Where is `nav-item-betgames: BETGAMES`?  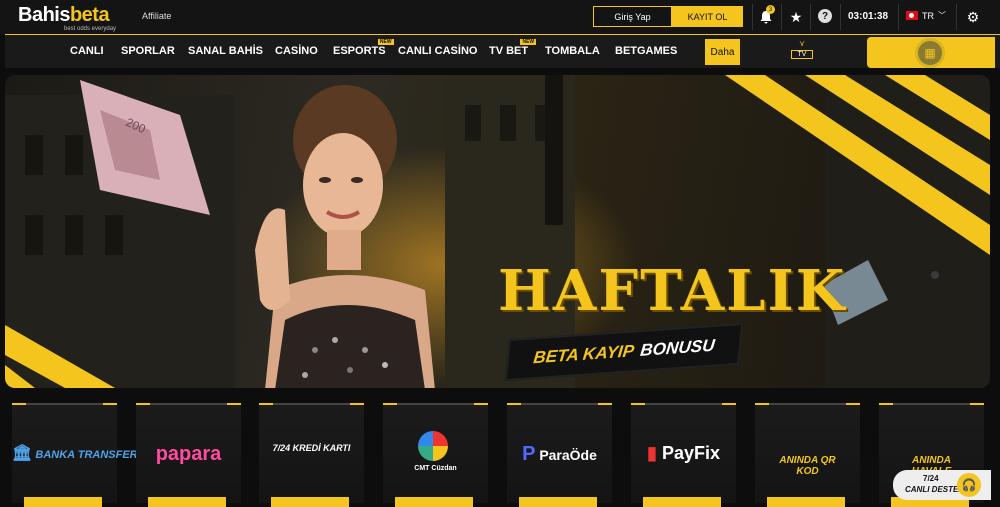 nav-item-betgames: BETGAMES is located at coordinates (646, 51).